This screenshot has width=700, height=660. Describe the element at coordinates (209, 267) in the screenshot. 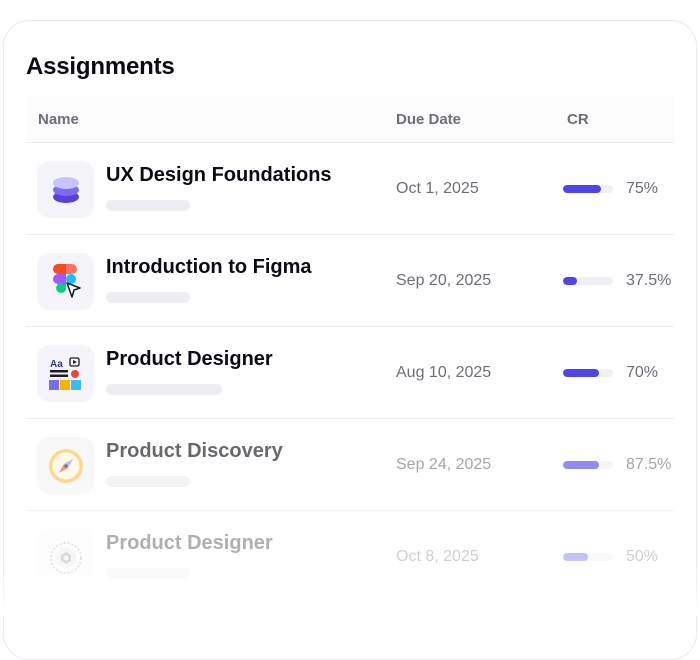

I see `course-name: Introduction to Figma` at that location.